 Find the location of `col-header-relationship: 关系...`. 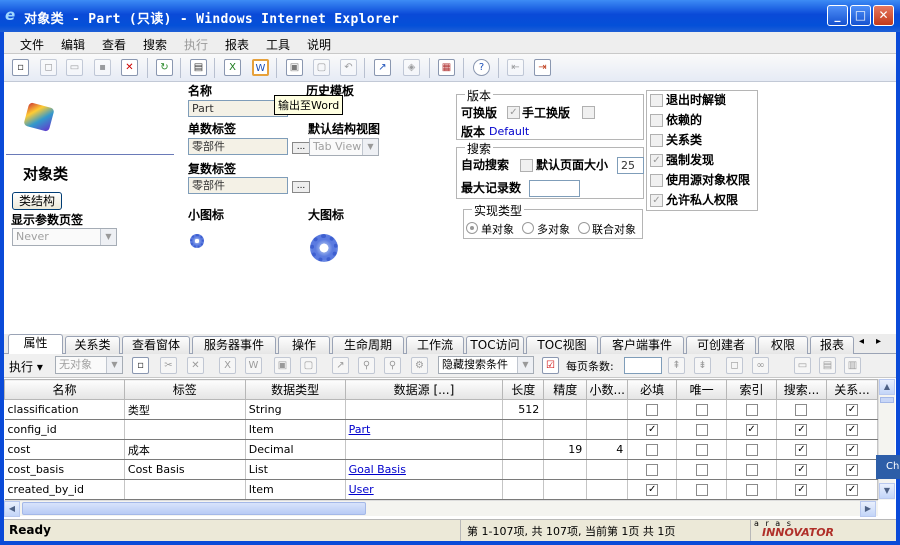

col-header-relationship: 关系... is located at coordinates (851, 389).